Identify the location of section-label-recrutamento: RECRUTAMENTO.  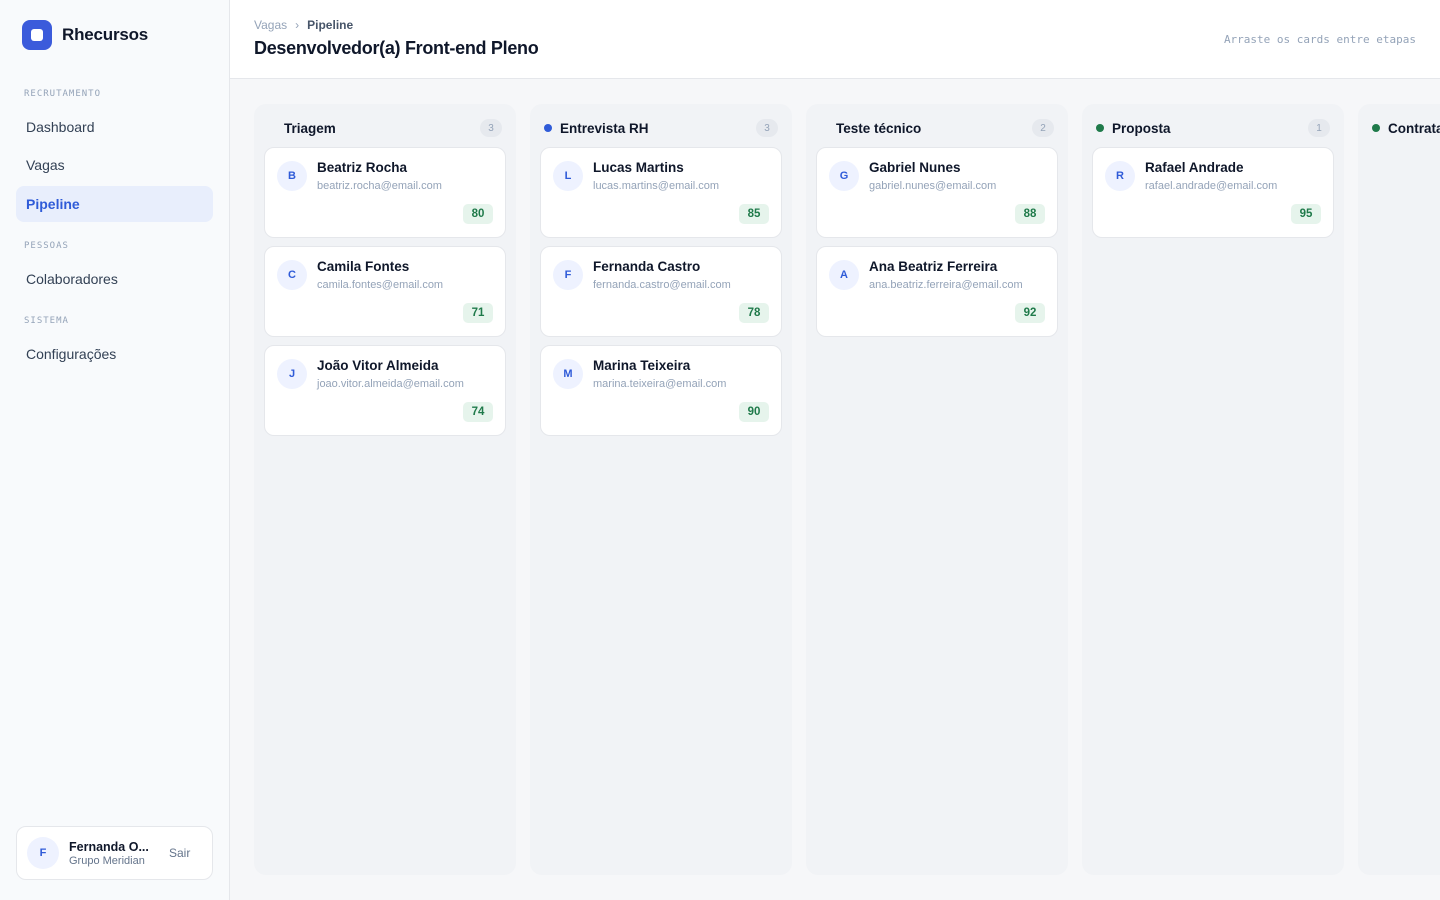
(63, 94).